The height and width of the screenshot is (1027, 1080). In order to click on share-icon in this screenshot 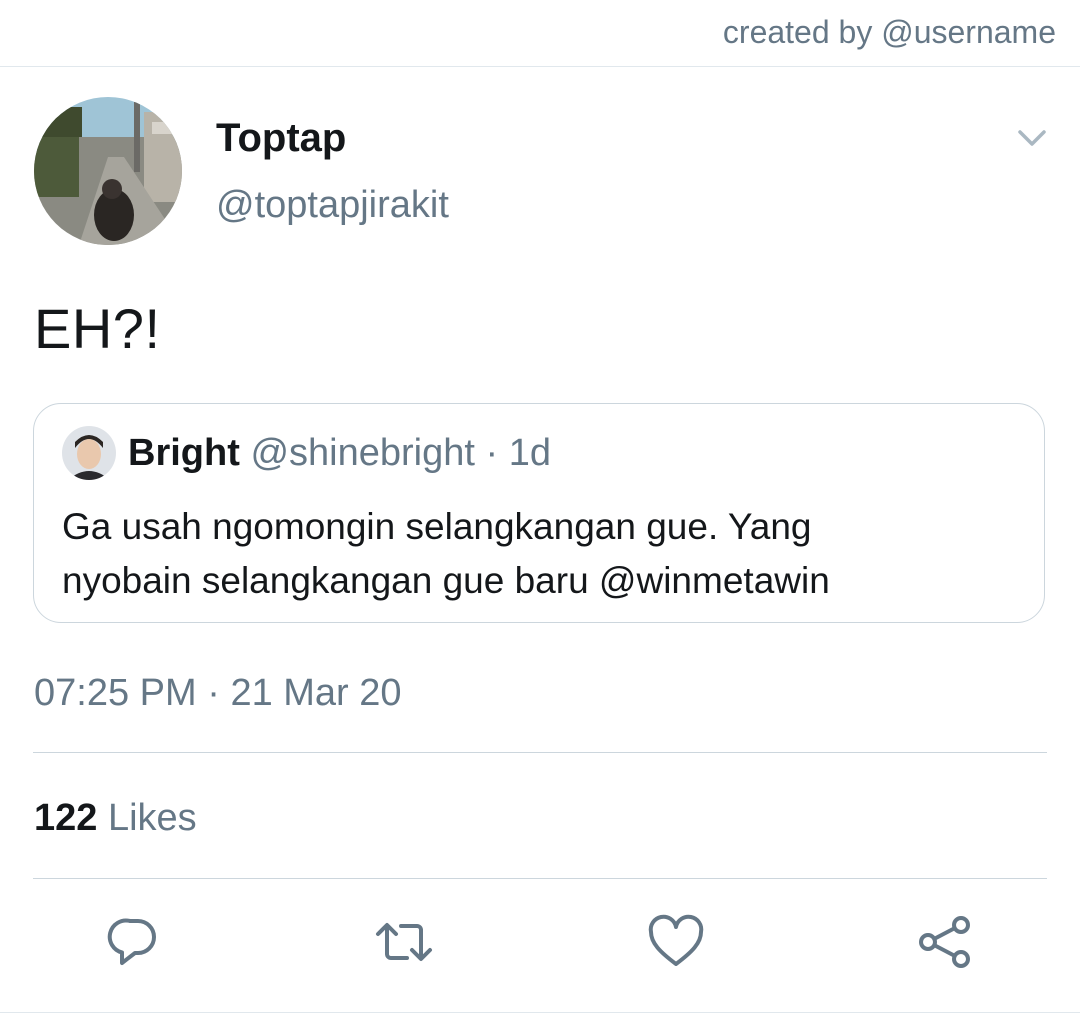, I will do `click(944, 942)`.